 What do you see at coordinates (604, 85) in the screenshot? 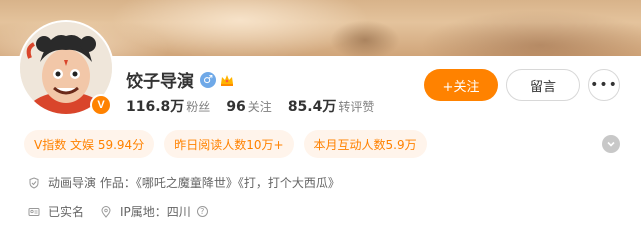
I see `more-options-icon: •••` at bounding box center [604, 85].